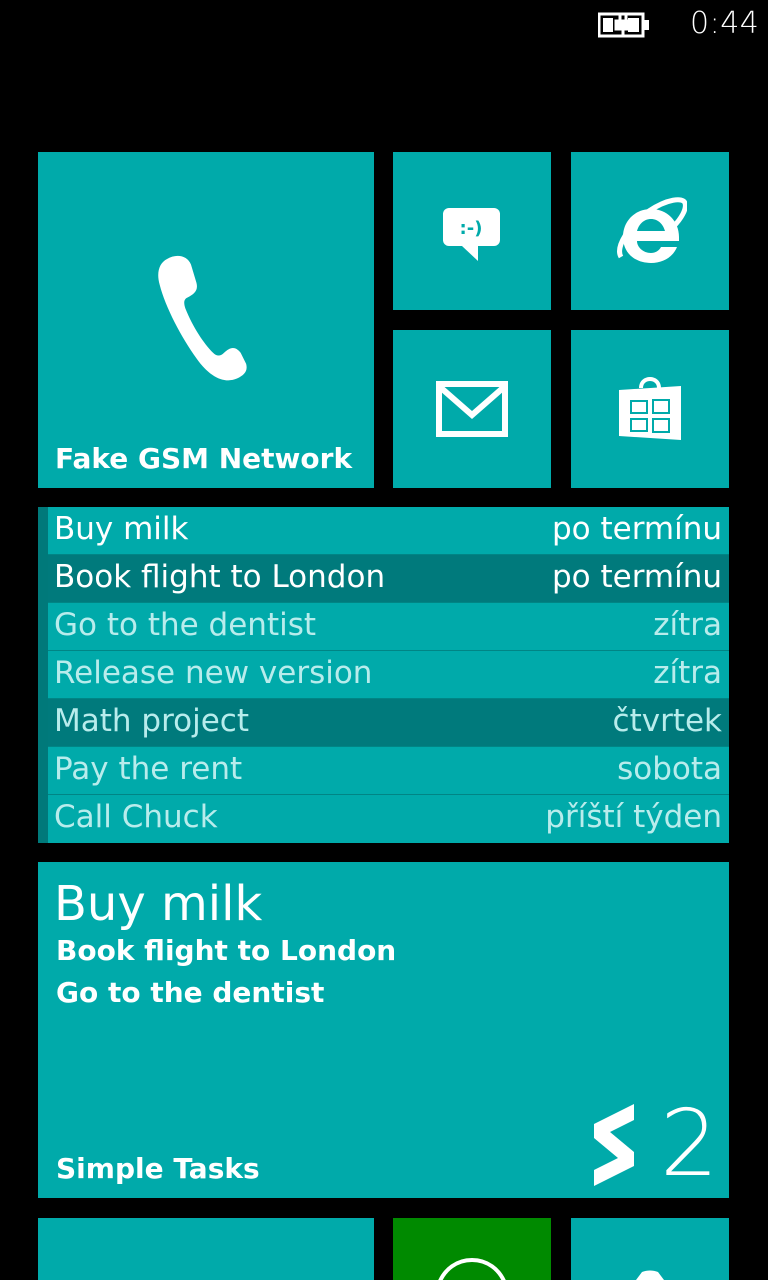 The height and width of the screenshot is (1280, 768). Describe the element at coordinates (136, 817) in the screenshot. I see `task-name: Call Chuck` at that location.